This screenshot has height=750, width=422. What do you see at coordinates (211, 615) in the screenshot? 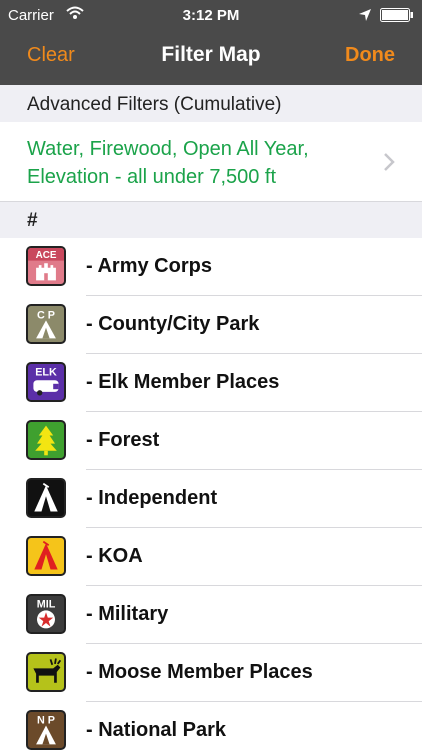
I see `list-item-military: MIL - Military` at bounding box center [211, 615].